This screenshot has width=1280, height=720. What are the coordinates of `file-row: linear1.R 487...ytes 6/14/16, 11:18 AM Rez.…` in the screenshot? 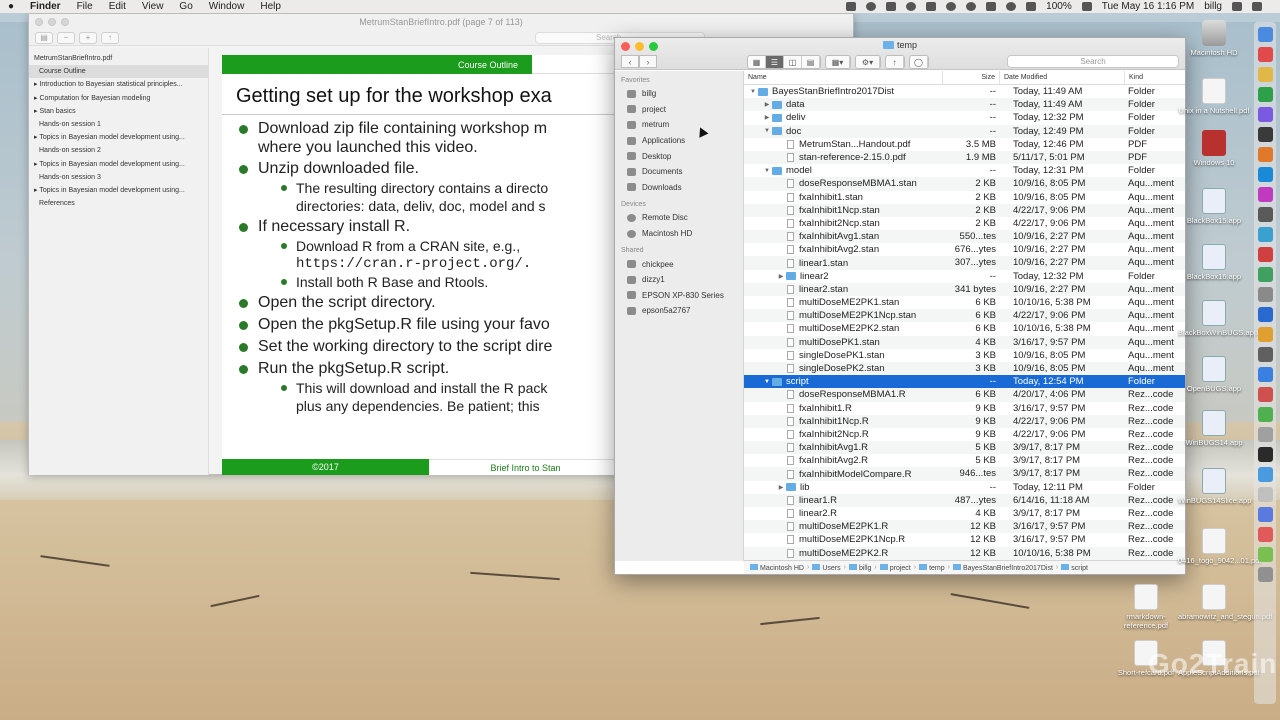 It's located at (964, 500).